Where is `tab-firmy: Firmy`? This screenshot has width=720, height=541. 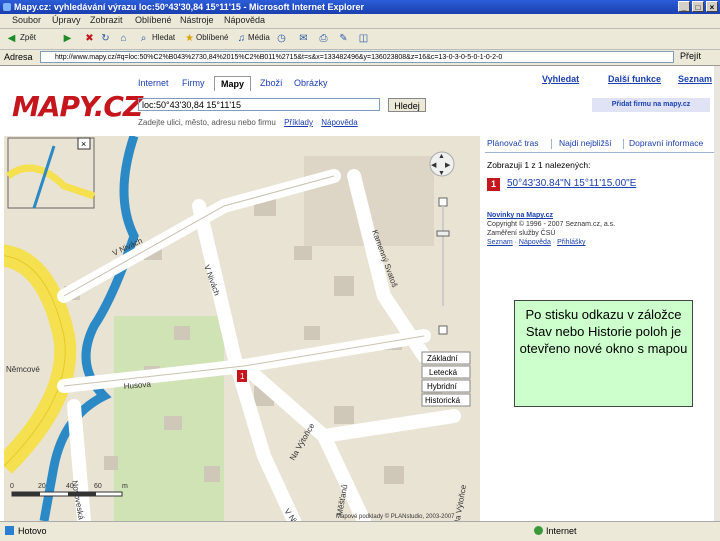
tab-firmy: Firmy is located at coordinates (193, 83).